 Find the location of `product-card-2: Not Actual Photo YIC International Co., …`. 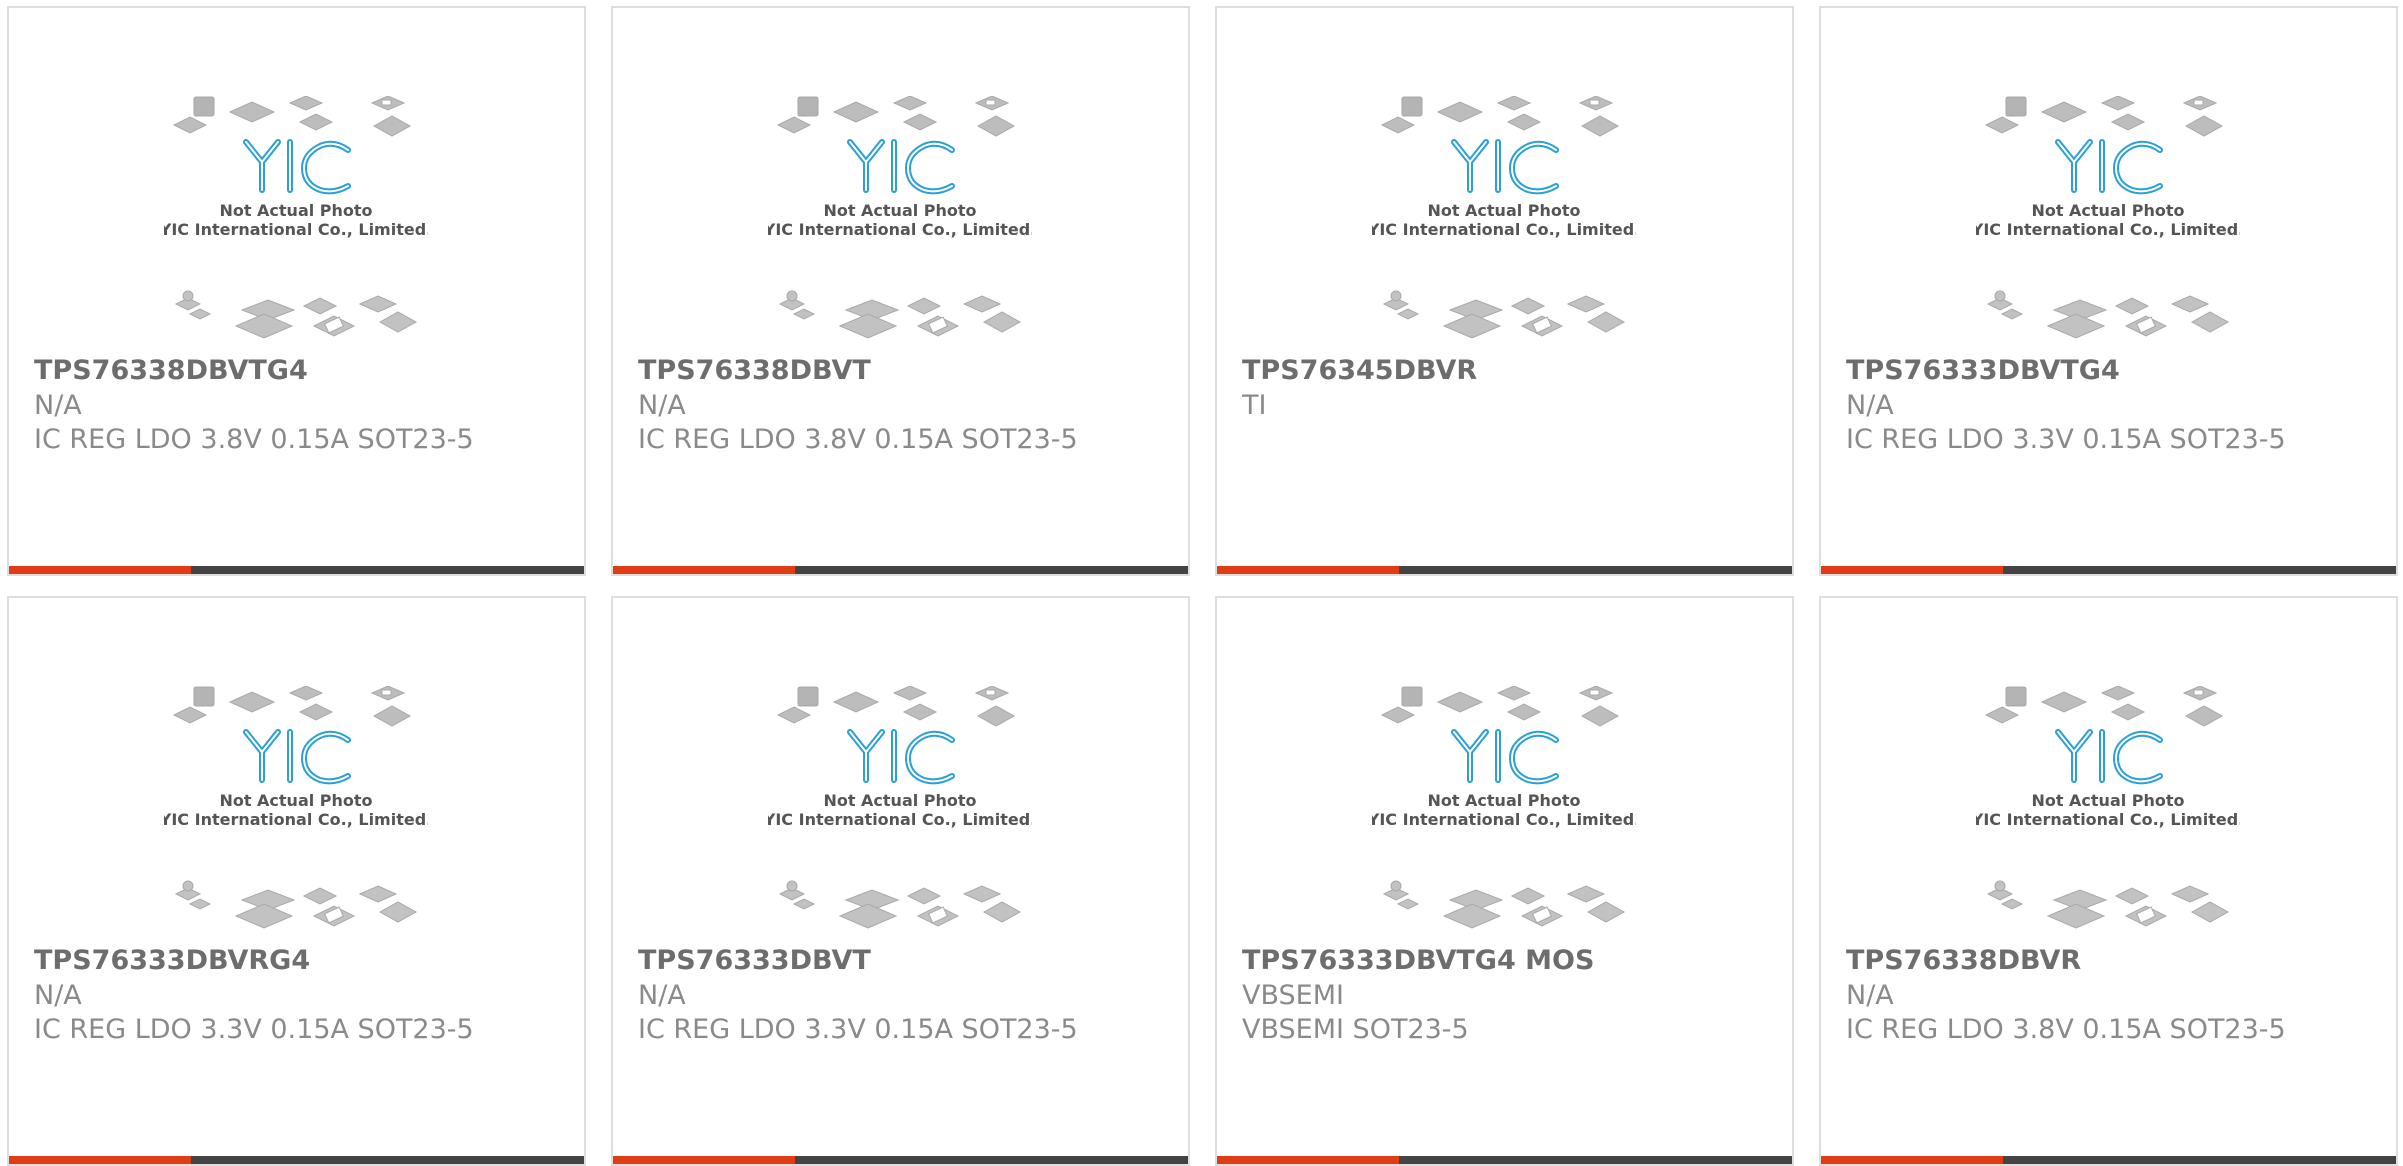

product-card-2: Not Actual Photo YIC International Co., … is located at coordinates (900, 291).